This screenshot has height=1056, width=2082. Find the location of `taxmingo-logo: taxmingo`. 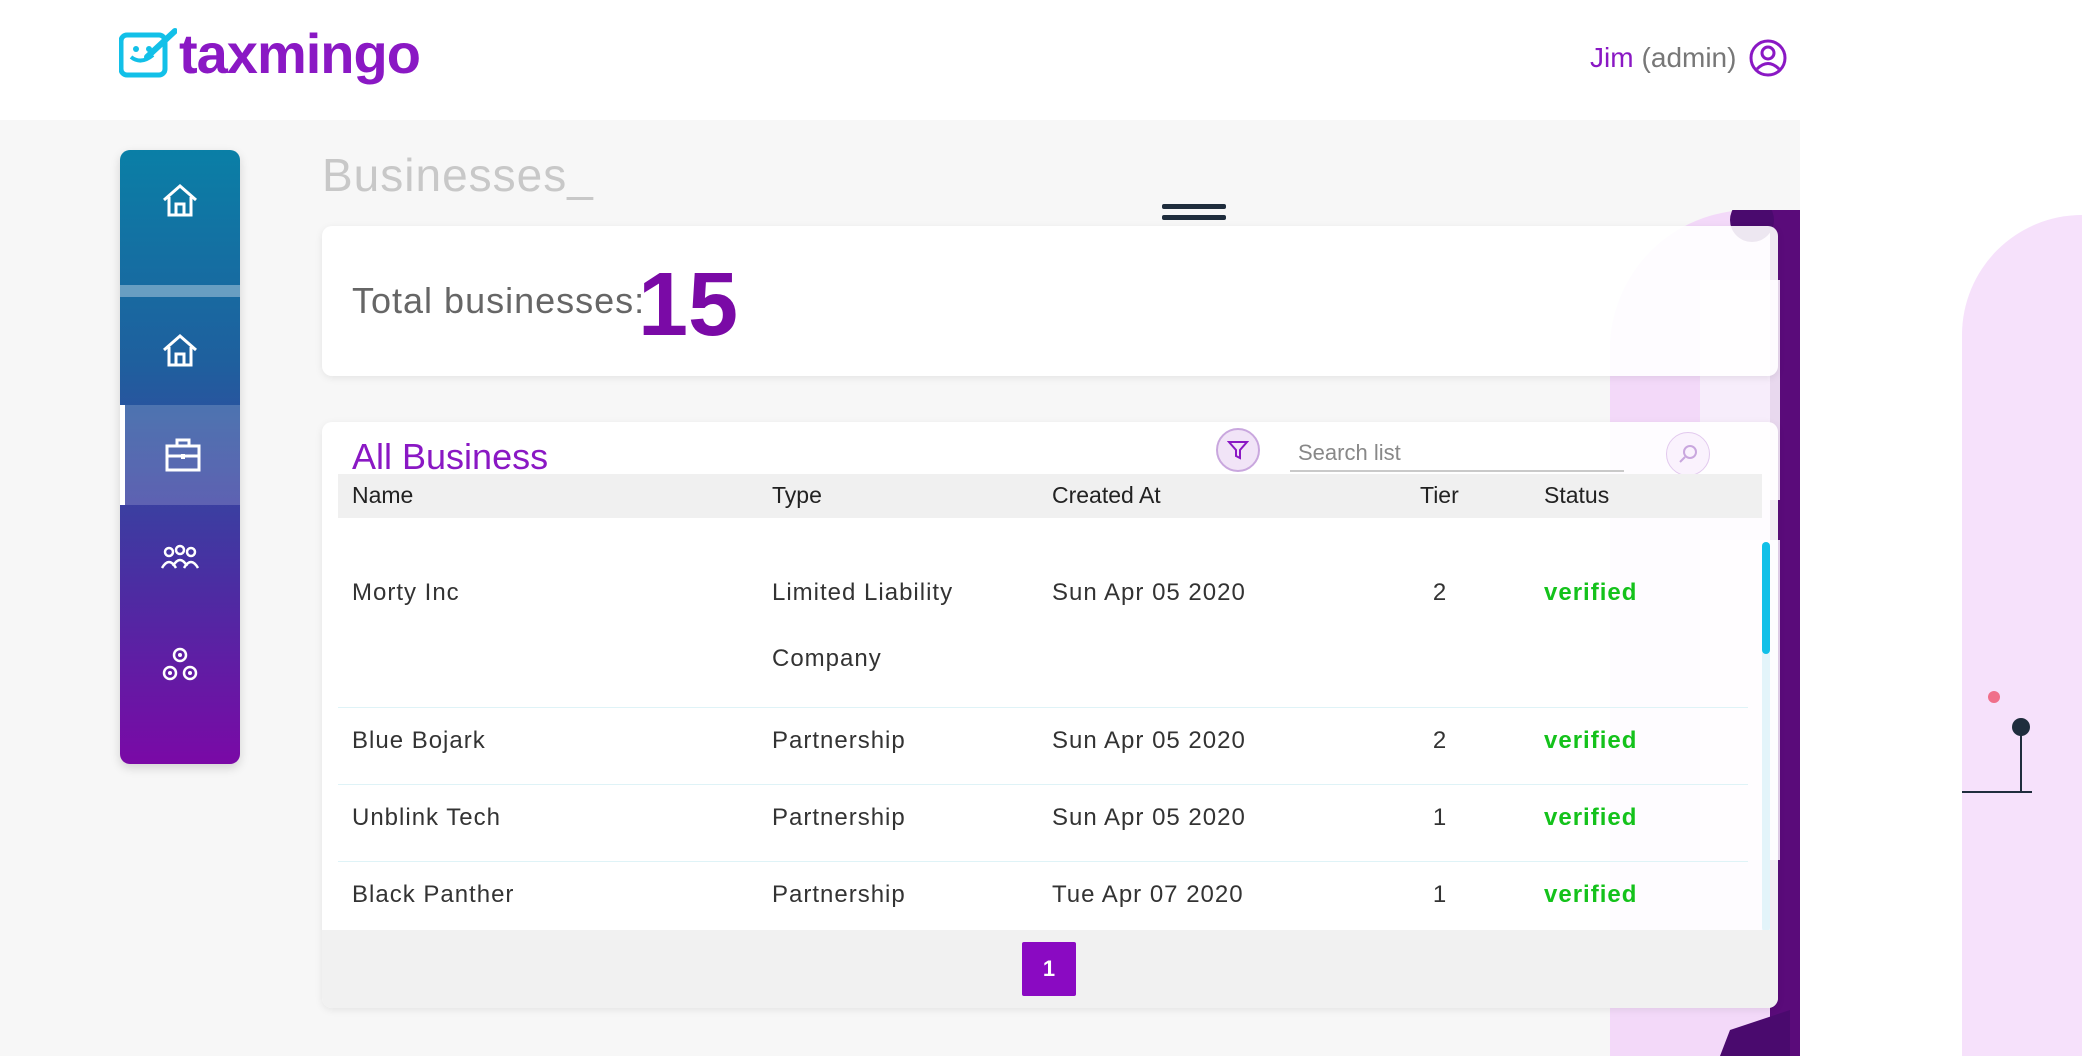

taxmingo-logo: taxmingo is located at coordinates (269, 53).